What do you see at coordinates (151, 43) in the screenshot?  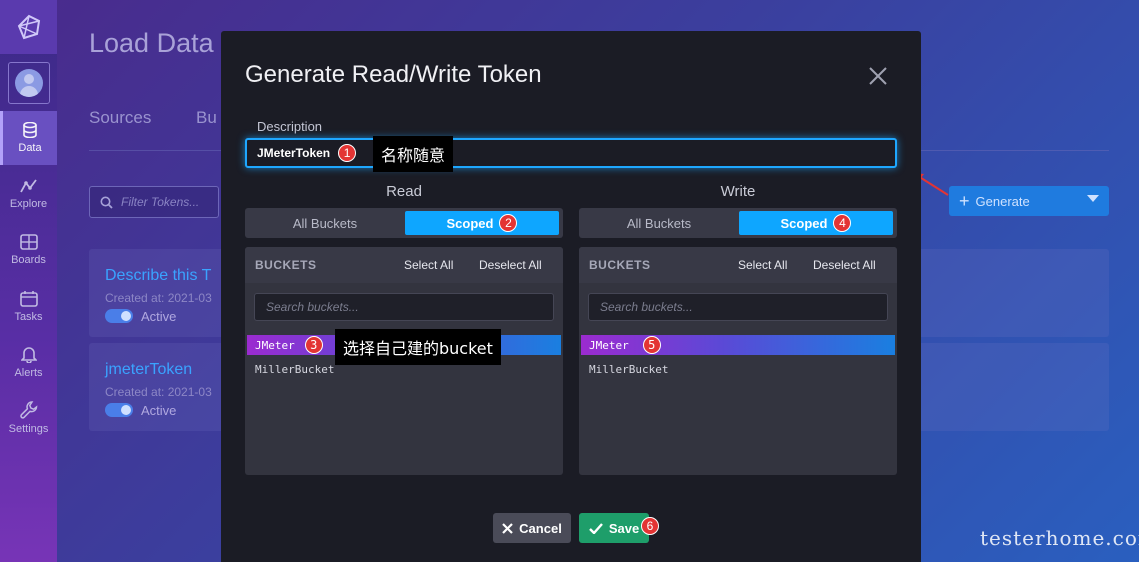 I see `page-title: Load Data` at bounding box center [151, 43].